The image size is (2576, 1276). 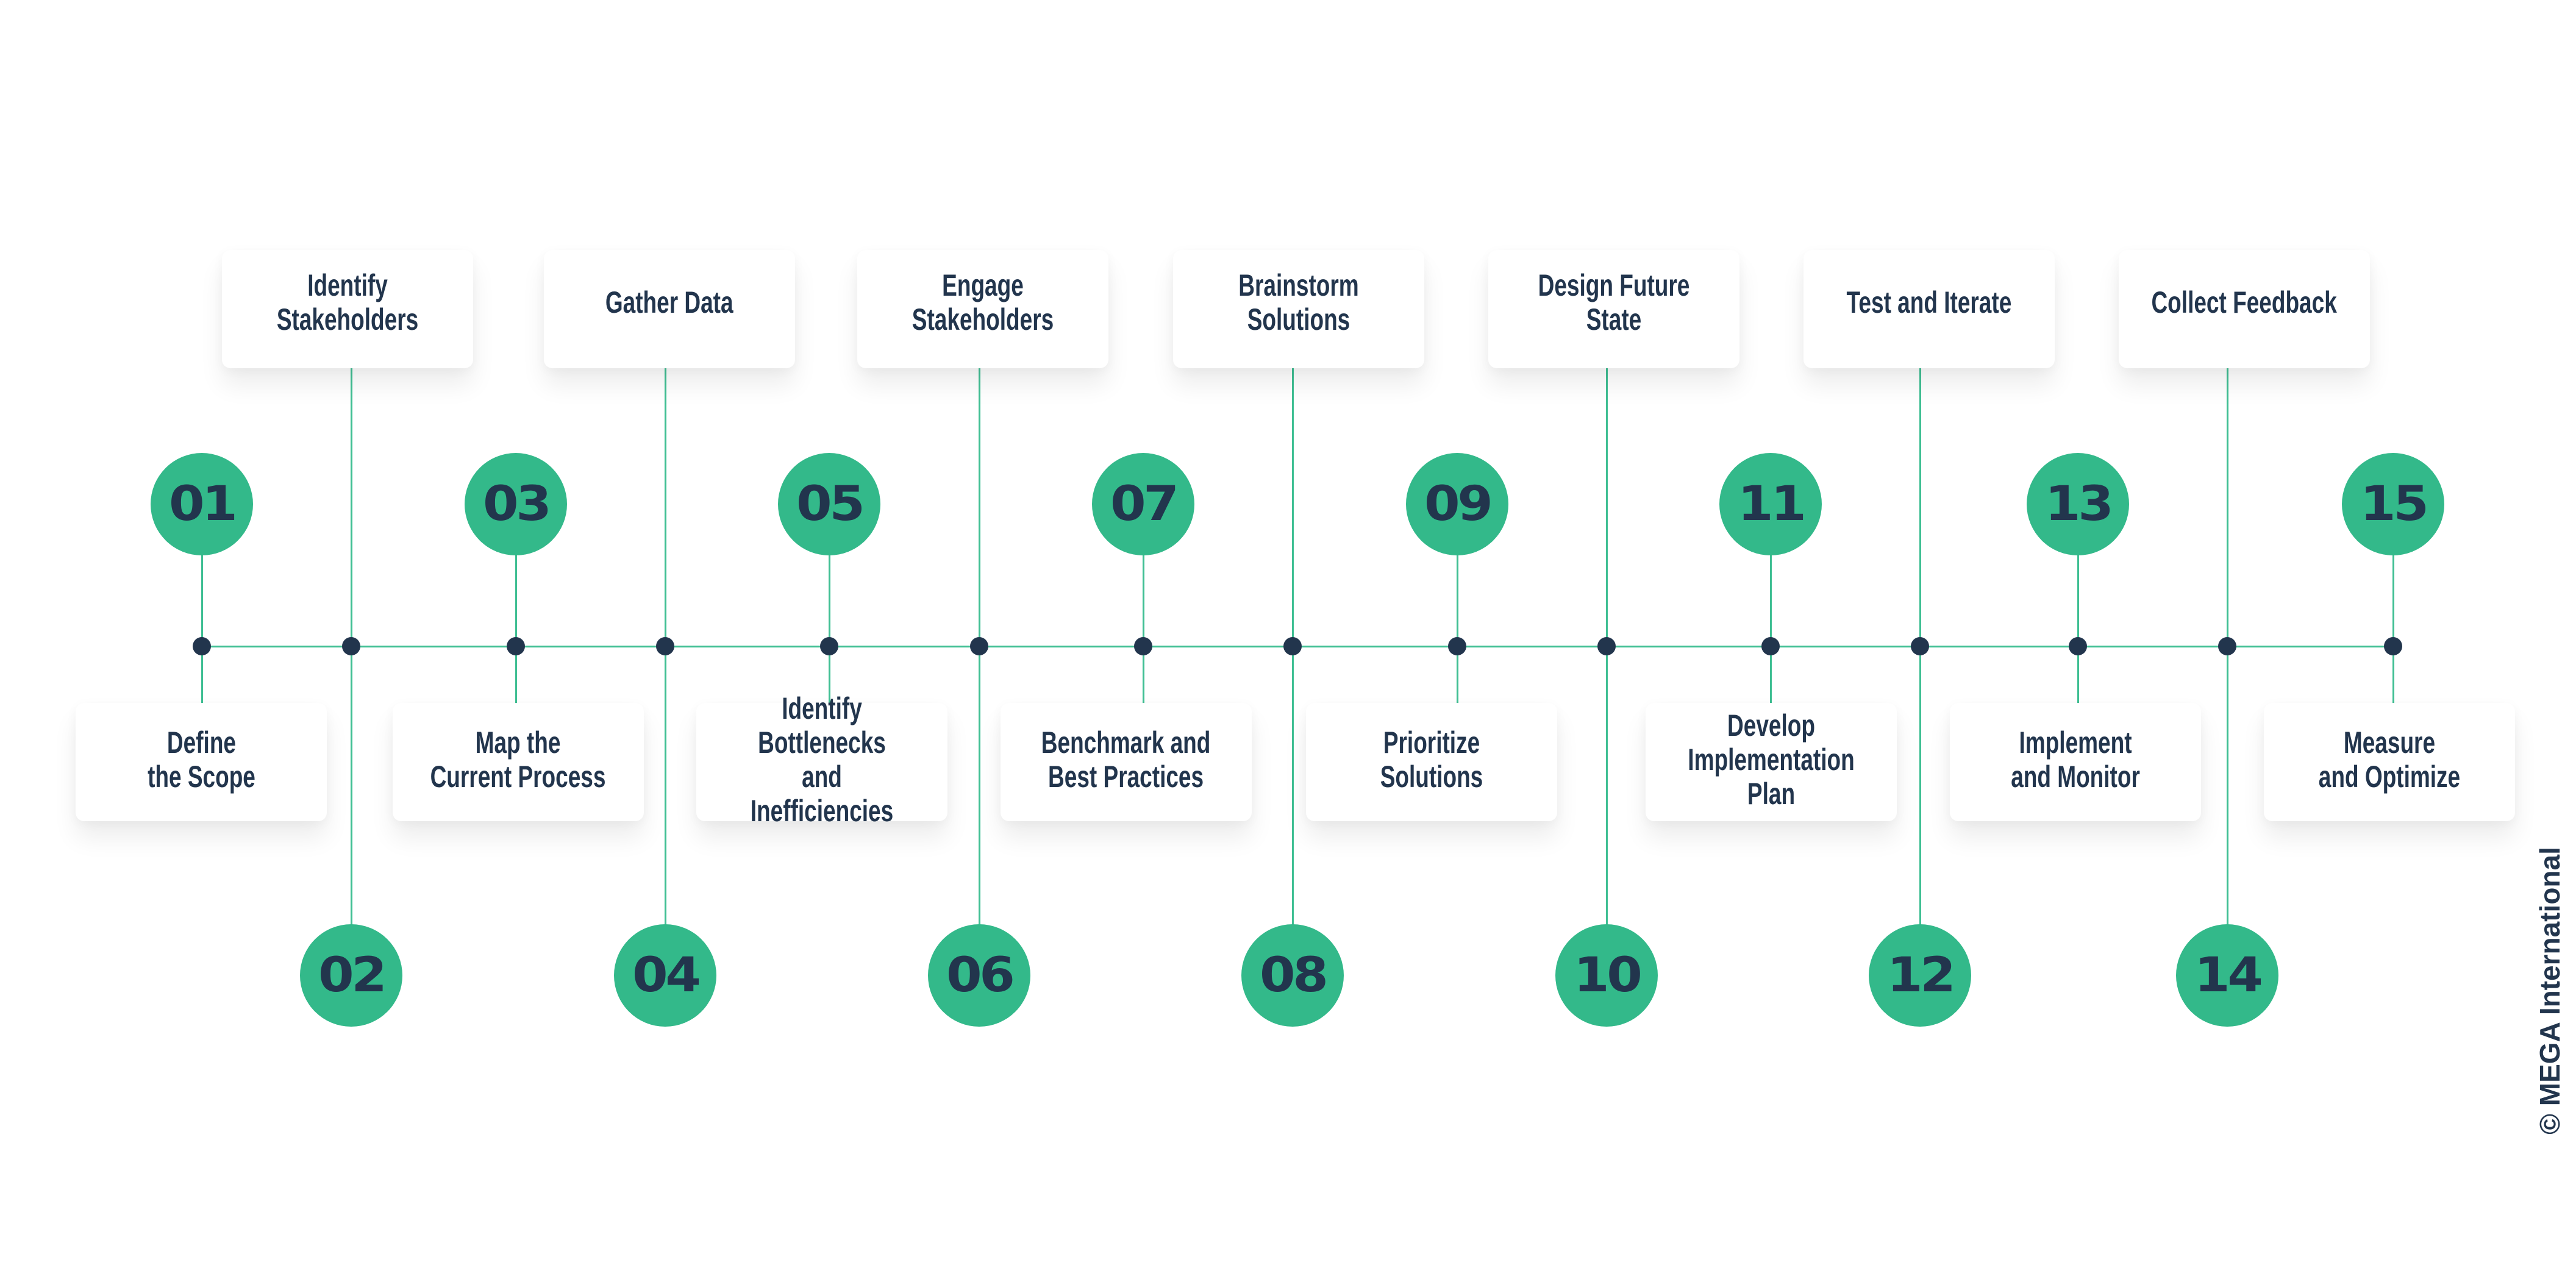 I want to click on step-label: Map the Current Process, so click(x=518, y=759).